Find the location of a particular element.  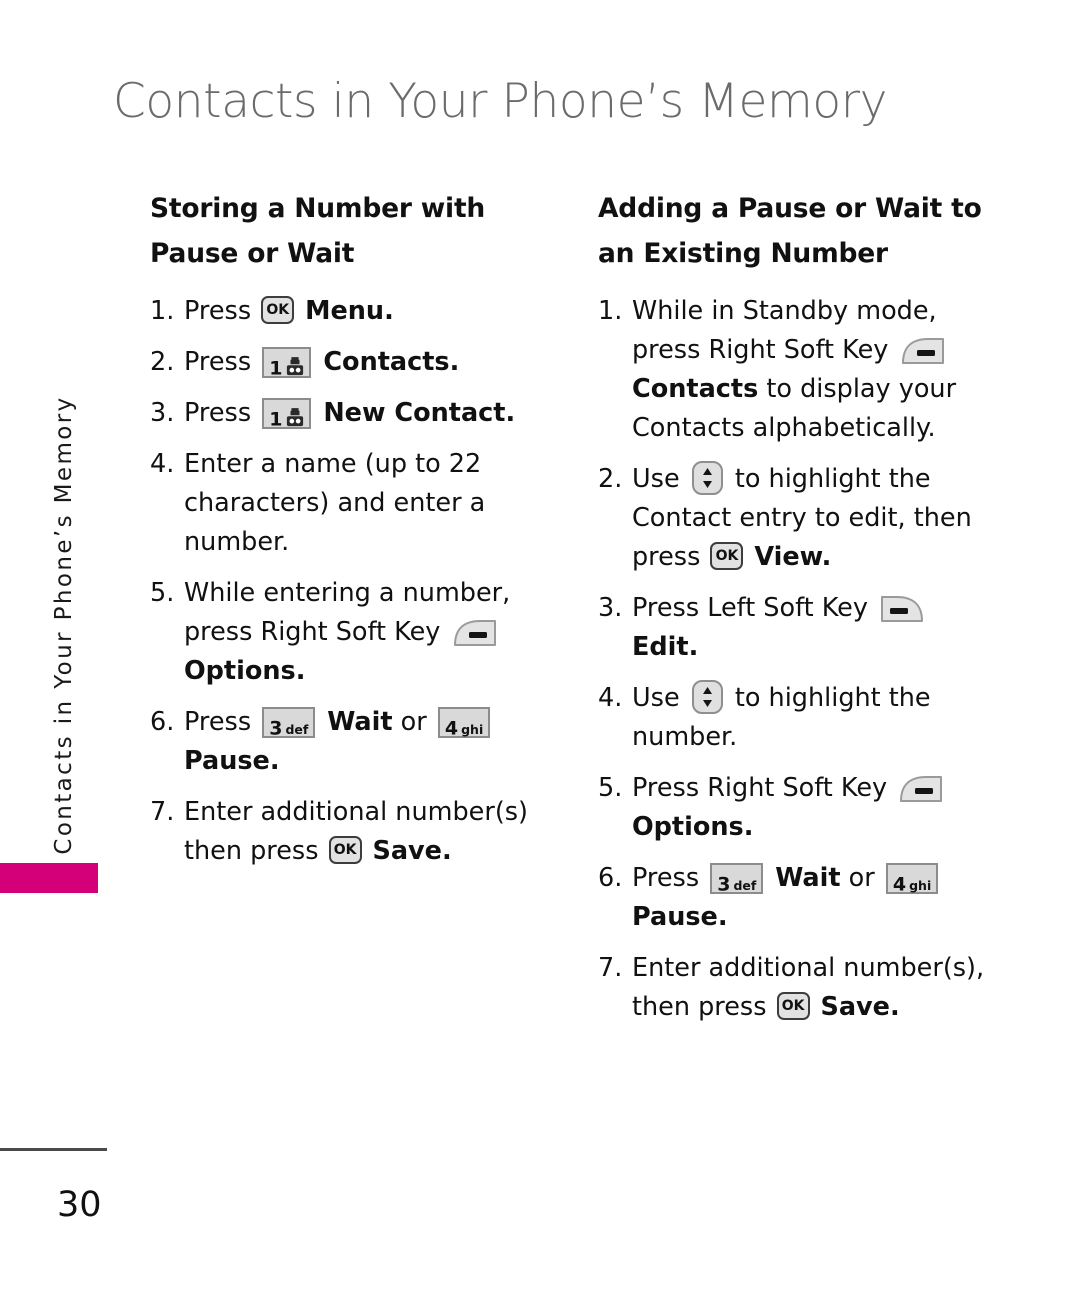

emphasized-label: Menu. is located at coordinates (345, 311).